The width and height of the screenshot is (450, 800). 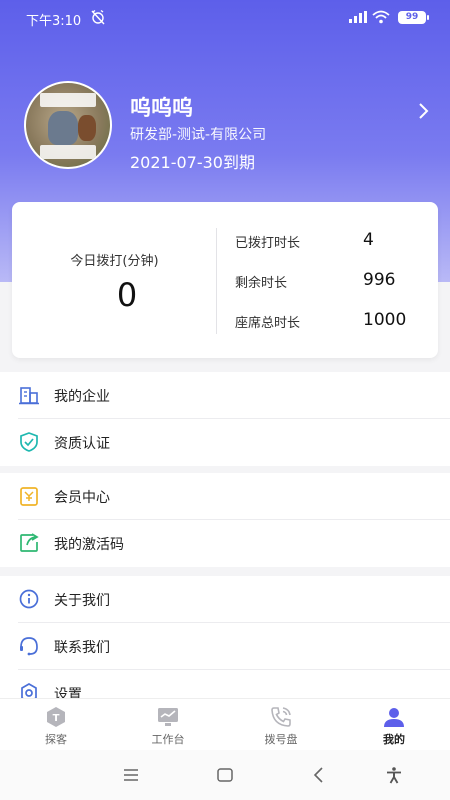 I want to click on stat-value: 1000, so click(x=385, y=320).